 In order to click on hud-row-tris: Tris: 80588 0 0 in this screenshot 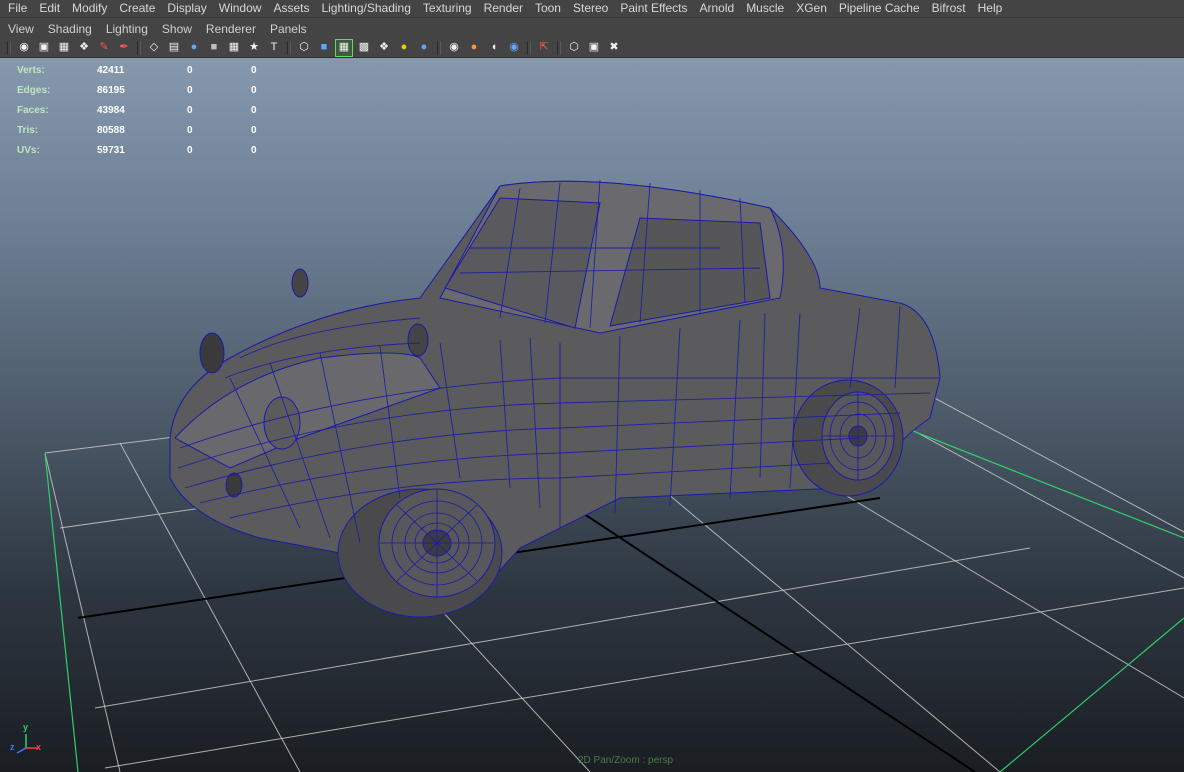, I will do `click(166, 130)`.